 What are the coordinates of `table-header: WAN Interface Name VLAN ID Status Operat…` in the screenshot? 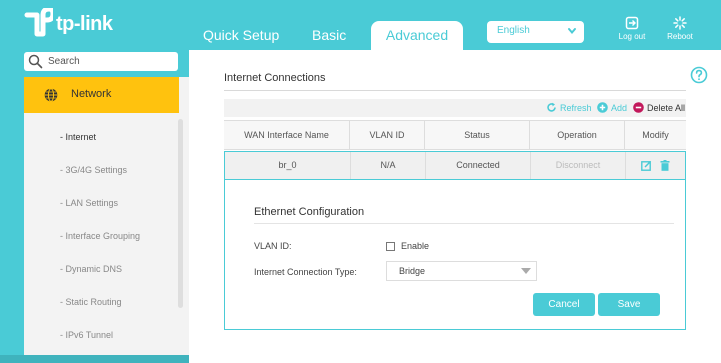 It's located at (455, 135).